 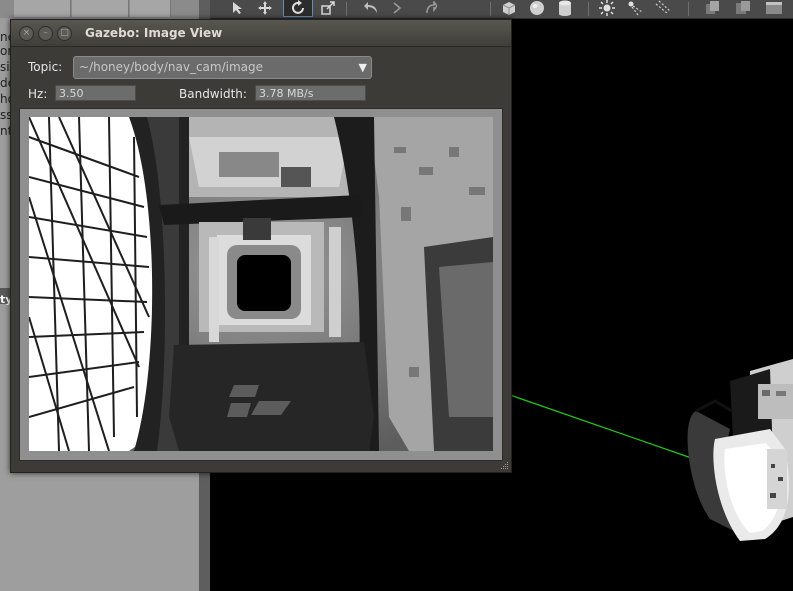 I want to click on left-panel-tab-strip, so click(x=99, y=9).